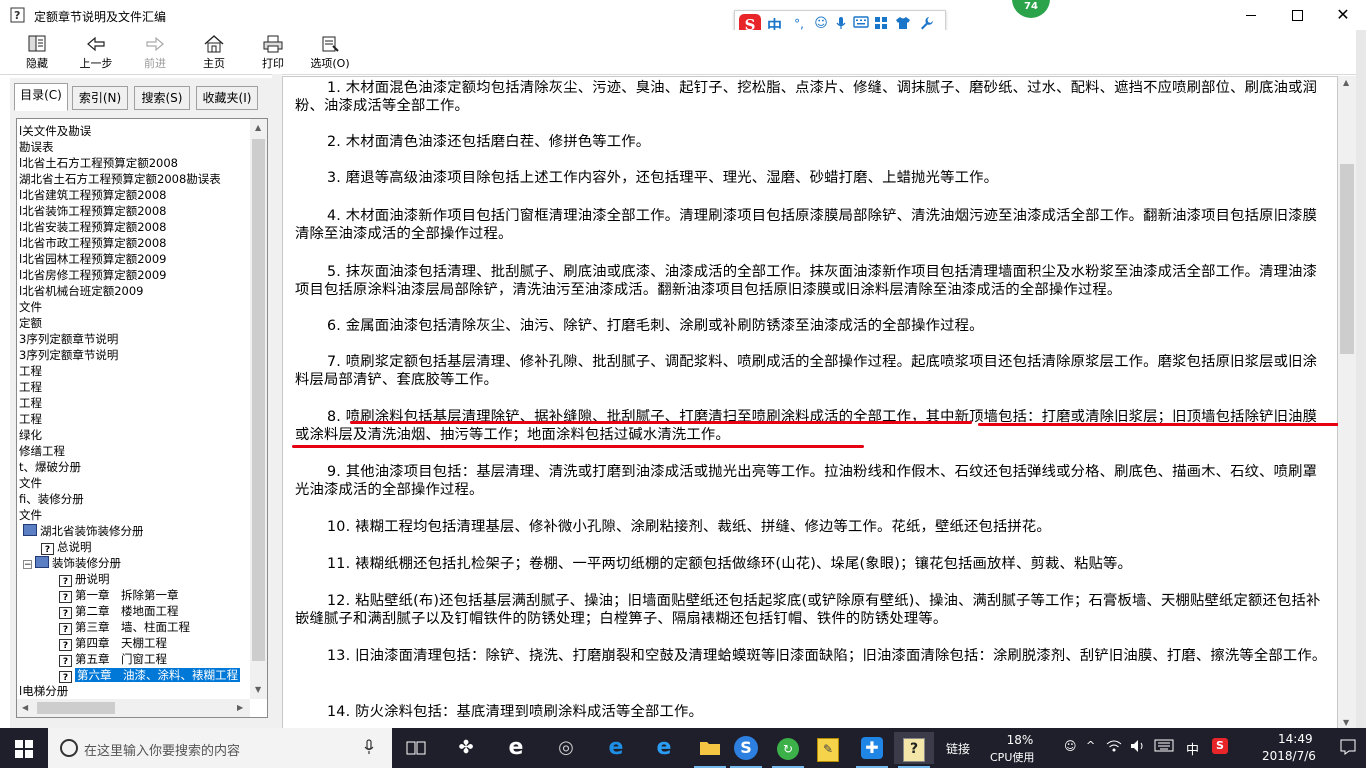 The width and height of the screenshot is (1366, 768). What do you see at coordinates (258, 127) in the screenshot?
I see `scroll-up-arrow-icon: ▲` at bounding box center [258, 127].